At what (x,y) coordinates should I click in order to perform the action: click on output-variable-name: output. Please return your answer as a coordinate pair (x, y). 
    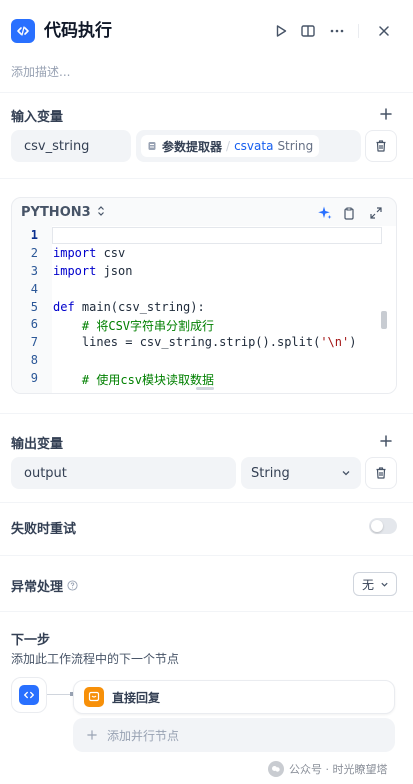
    Looking at the image, I should click on (45, 473).